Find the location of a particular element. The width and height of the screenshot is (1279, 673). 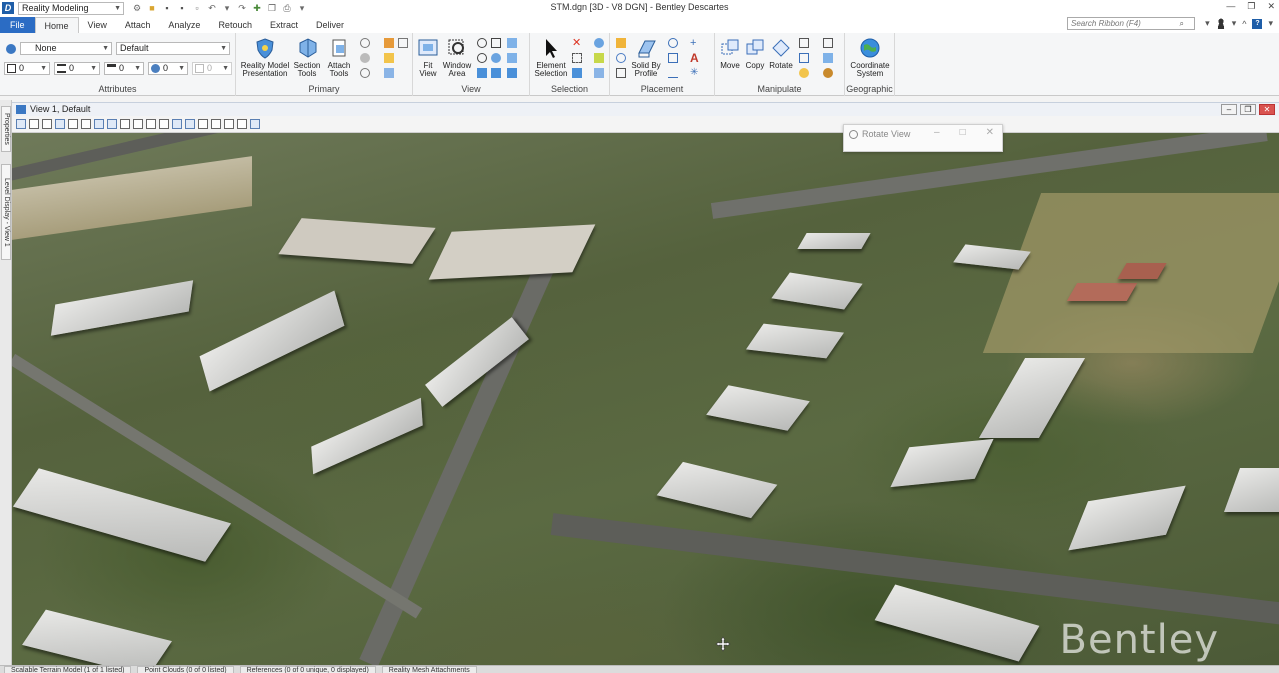

dialog-maximize-icon: □ is located at coordinates (963, 132).